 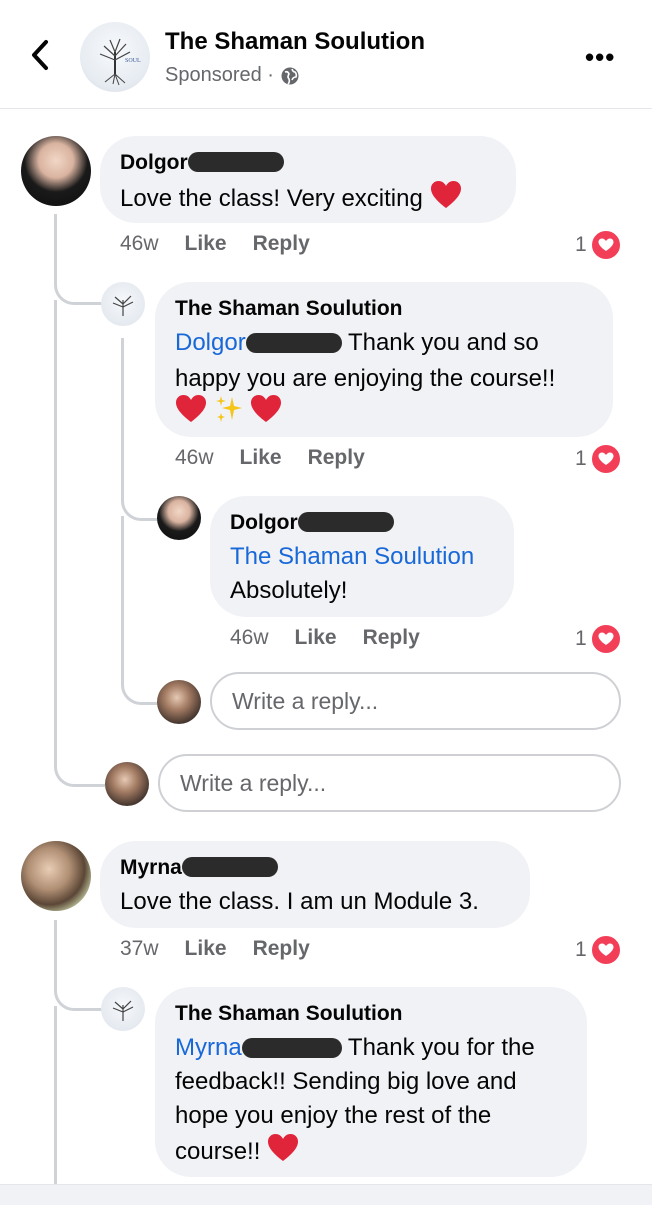 I want to click on comment-line: Thank you and so, so click(x=443, y=342).